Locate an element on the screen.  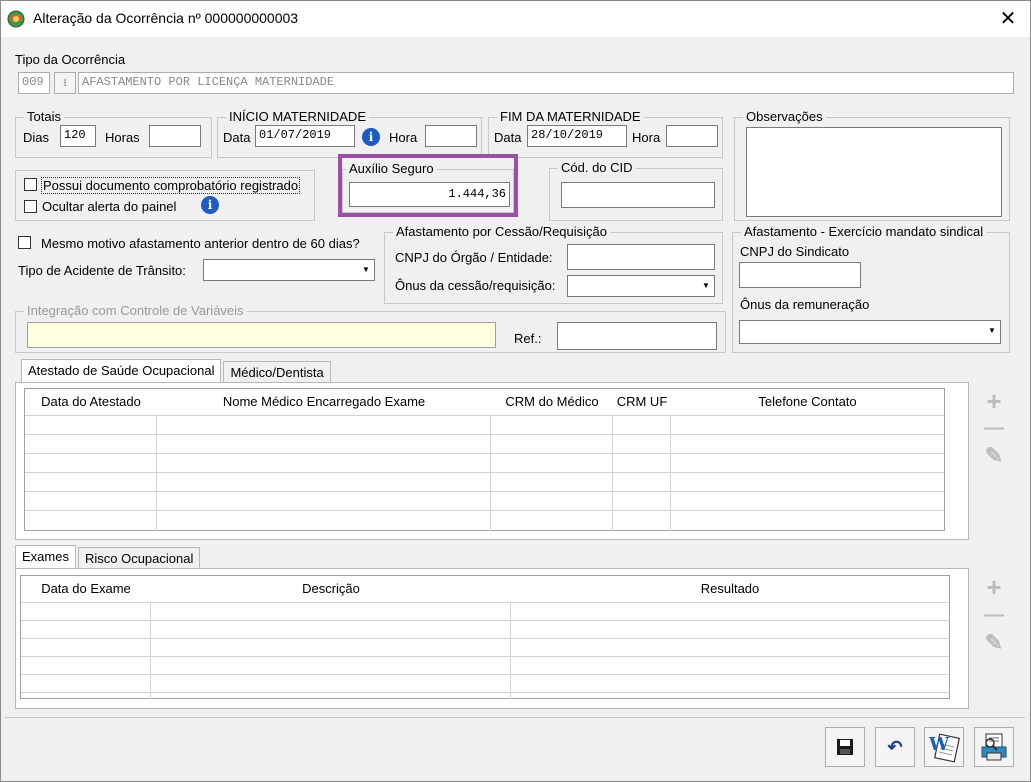
fim-data-input: 28/10/2019 is located at coordinates (577, 136).